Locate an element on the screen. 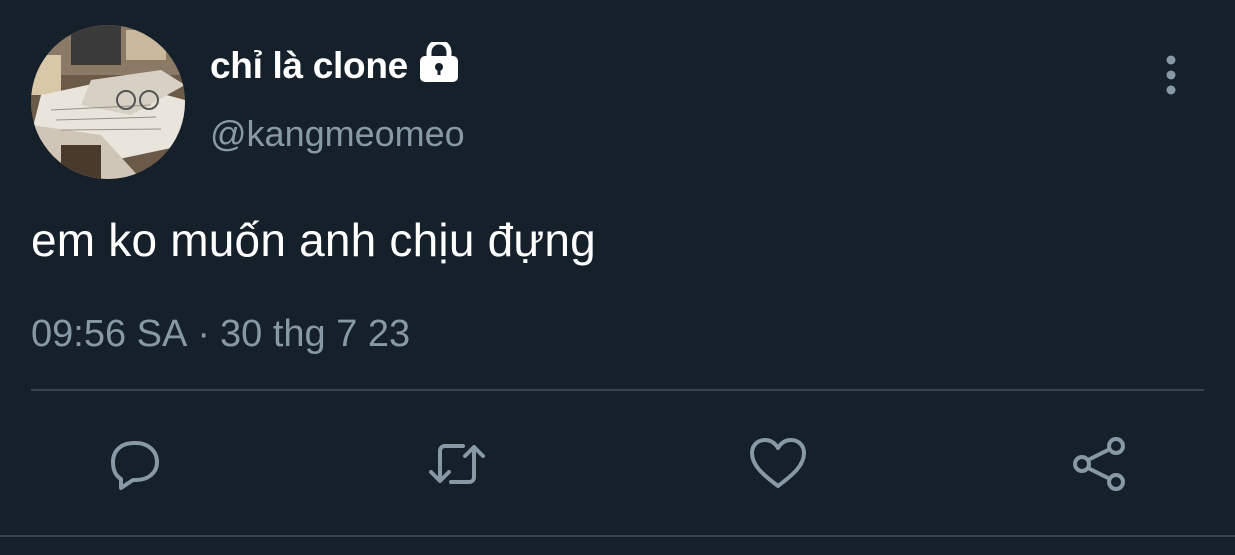  reply-icon is located at coordinates (135, 465).